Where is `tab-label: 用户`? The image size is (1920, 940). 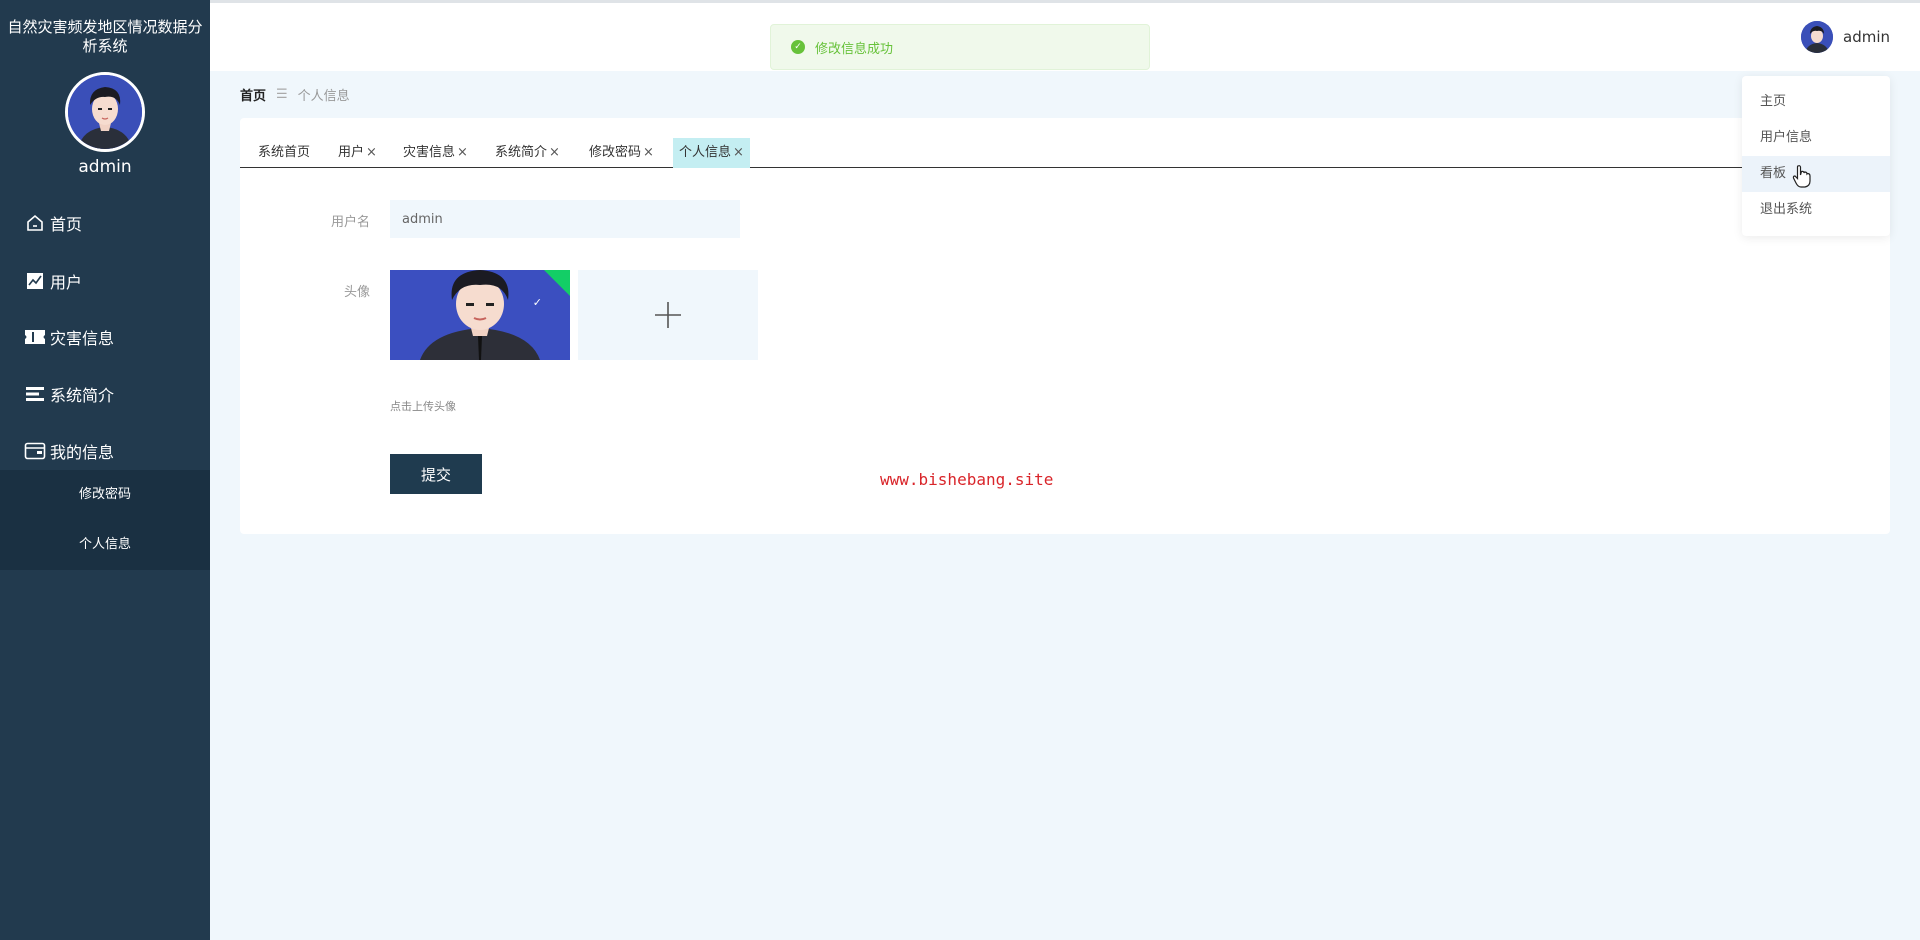
tab-label: 用户 is located at coordinates (351, 152).